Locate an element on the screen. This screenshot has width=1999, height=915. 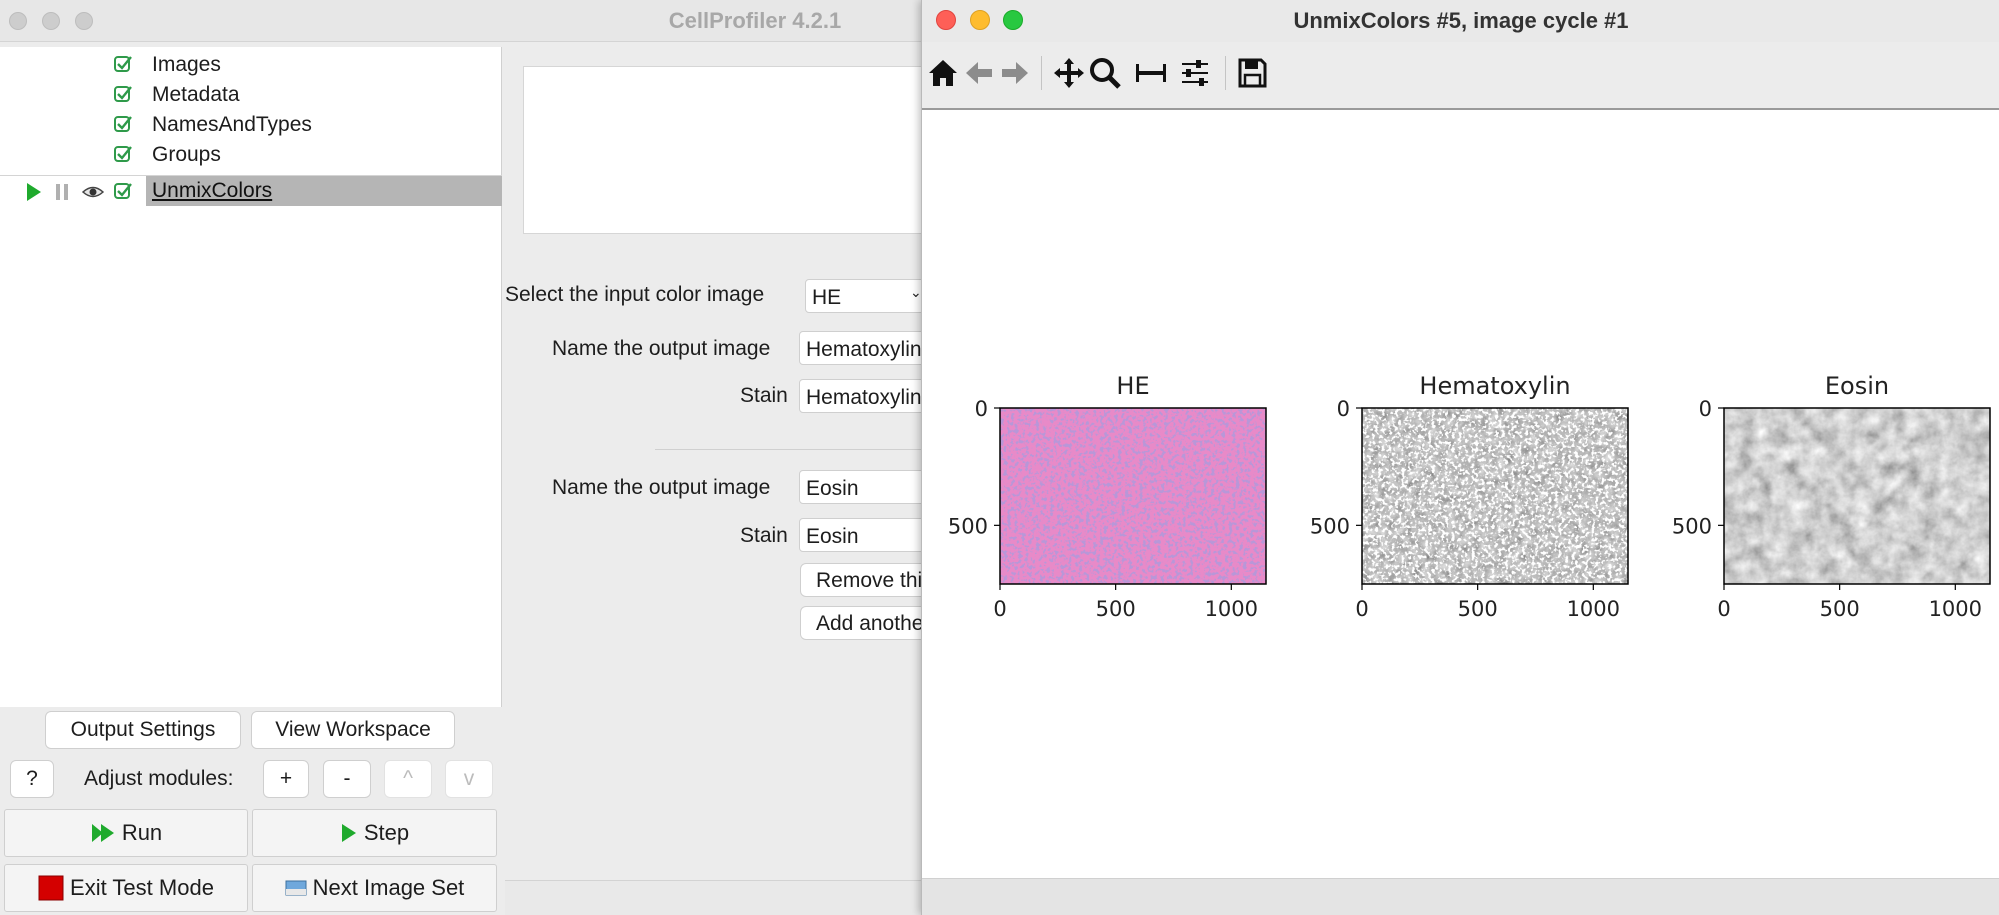
fast-forward-icon is located at coordinates (102, 833).